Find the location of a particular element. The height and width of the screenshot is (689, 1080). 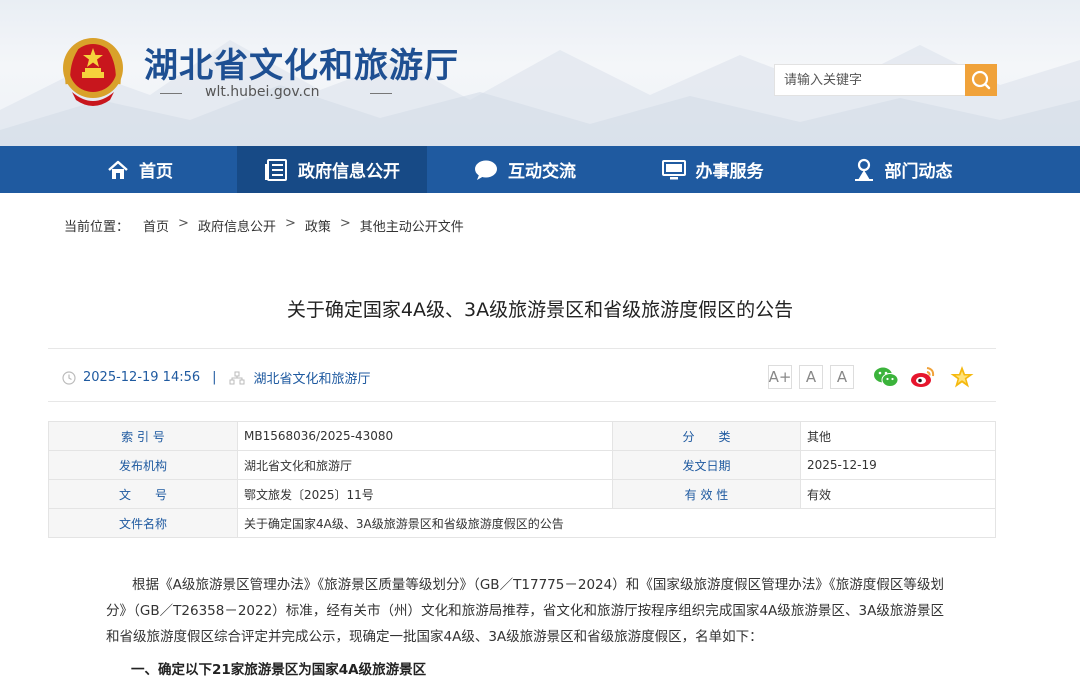

file-name-value: 关于确定国家4A级、3A级旅游景区和省级旅游度假区的公告 is located at coordinates (616, 523).